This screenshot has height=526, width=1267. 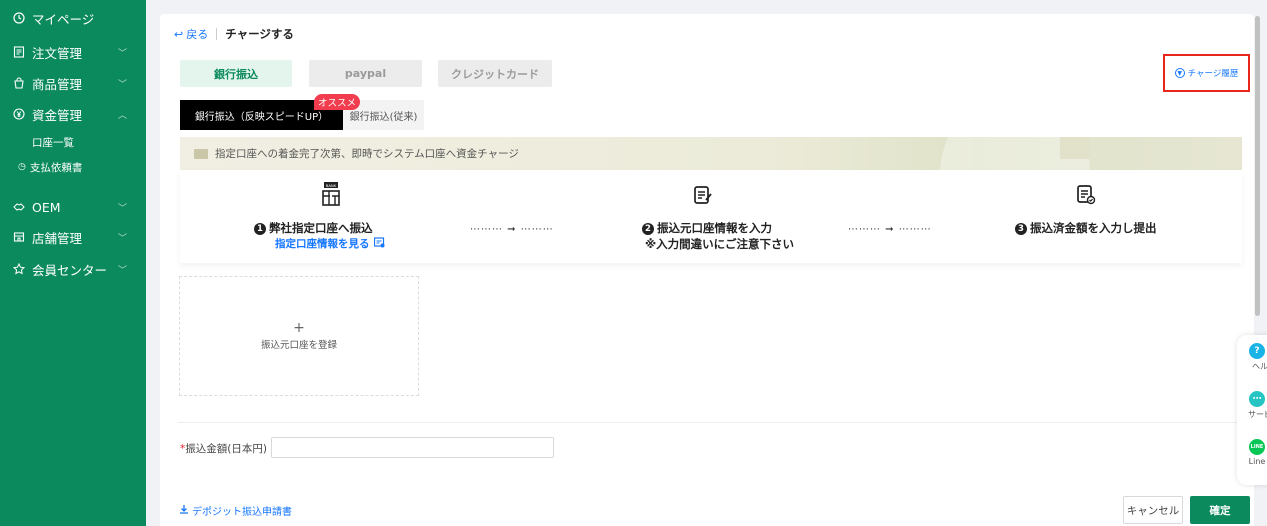 I want to click on yen-card-icon, so click(x=1075, y=148).